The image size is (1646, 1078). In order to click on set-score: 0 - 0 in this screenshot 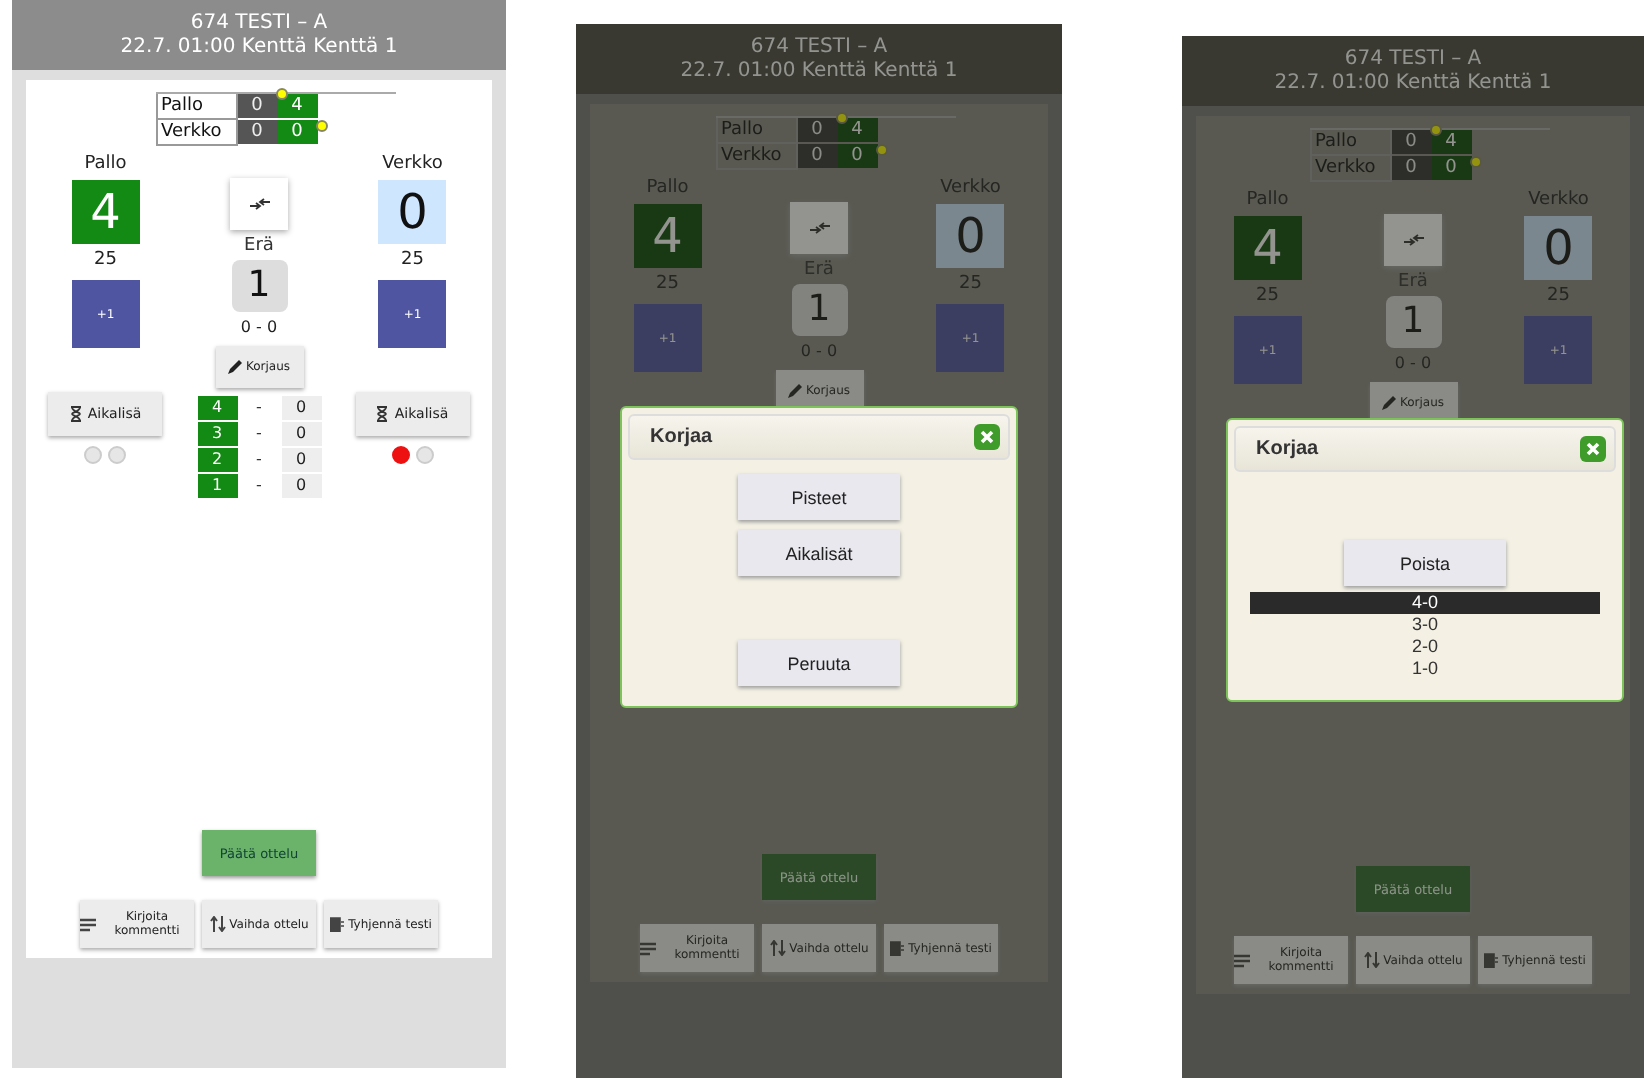, I will do `click(259, 329)`.